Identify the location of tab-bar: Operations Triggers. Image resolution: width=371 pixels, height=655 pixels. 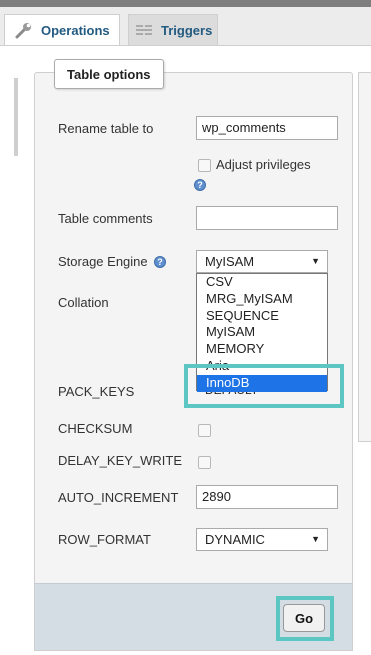
(185, 26).